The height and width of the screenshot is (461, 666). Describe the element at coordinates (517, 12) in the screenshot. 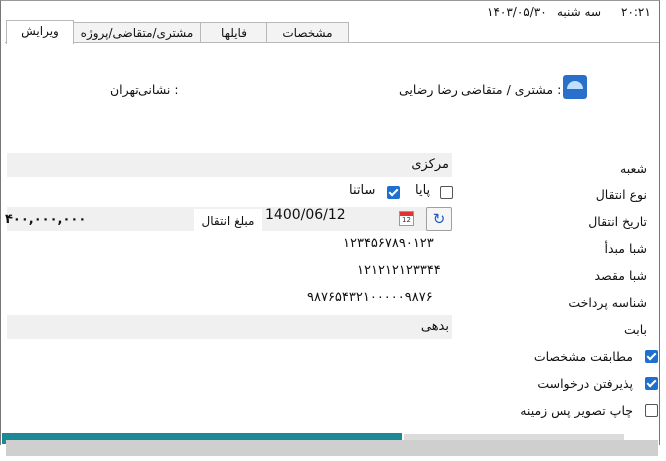

I see `date-text: ۱۴۰۳/۰۵/۳۰` at that location.